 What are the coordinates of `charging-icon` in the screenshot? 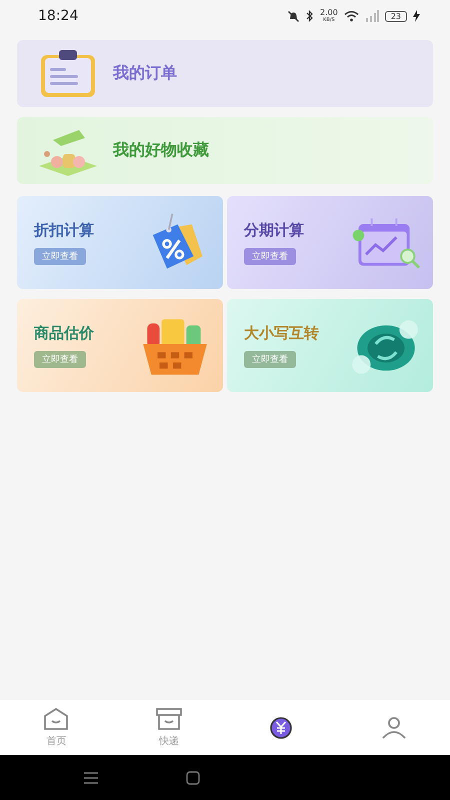 It's located at (416, 16).